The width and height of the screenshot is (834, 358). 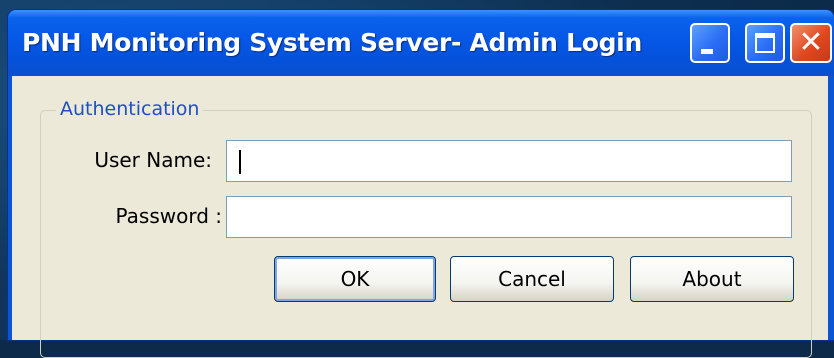 What do you see at coordinates (710, 43) in the screenshot?
I see `minimize-button` at bounding box center [710, 43].